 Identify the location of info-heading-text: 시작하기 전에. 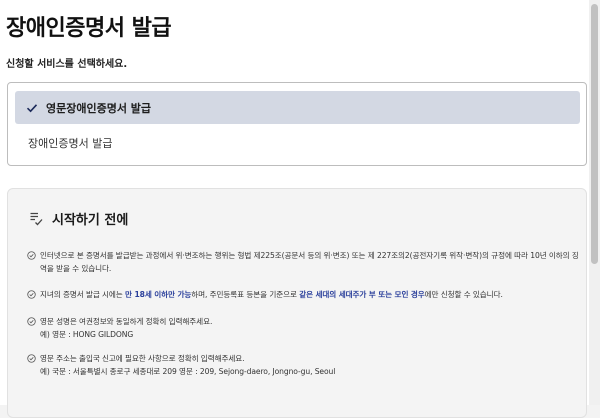
(90, 220).